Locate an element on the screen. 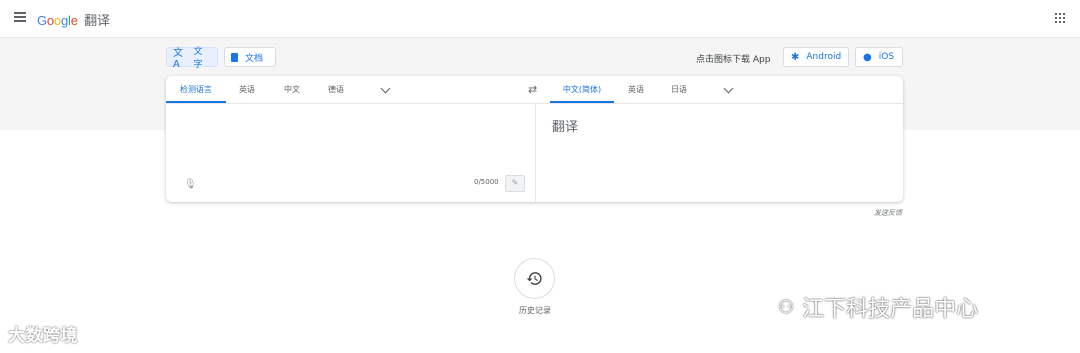 This screenshot has width=1080, height=353. logo-letter: G is located at coordinates (42, 20).